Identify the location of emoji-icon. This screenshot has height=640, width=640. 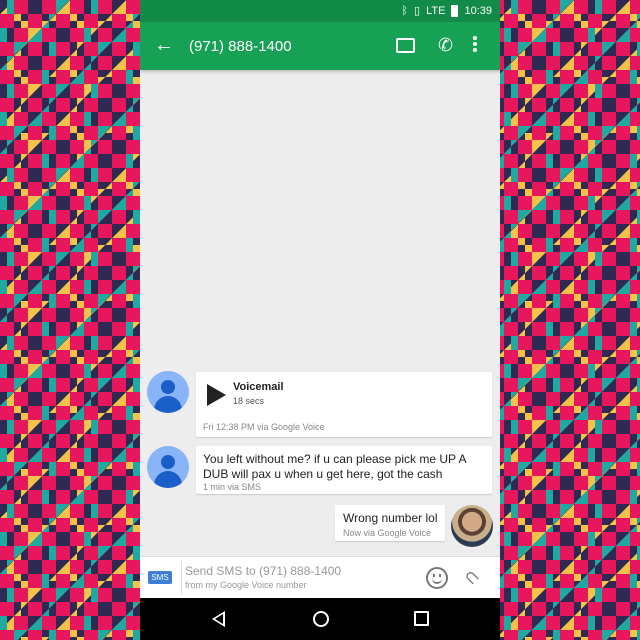
(437, 578).